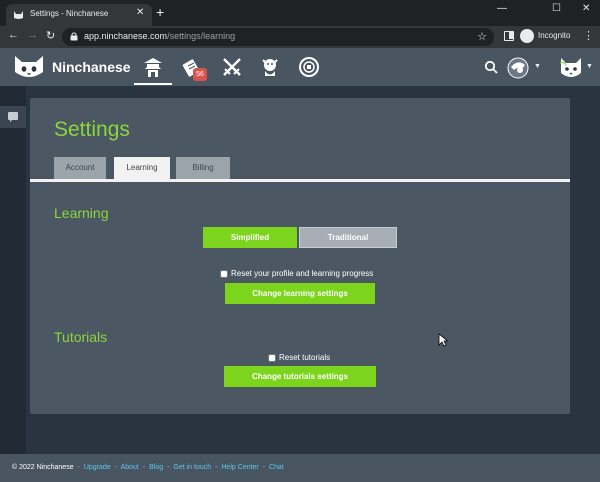 Image resolution: width=600 pixels, height=482 pixels. What do you see at coordinates (556, 8) in the screenshot?
I see `window-maximize-button: ☐` at bounding box center [556, 8].